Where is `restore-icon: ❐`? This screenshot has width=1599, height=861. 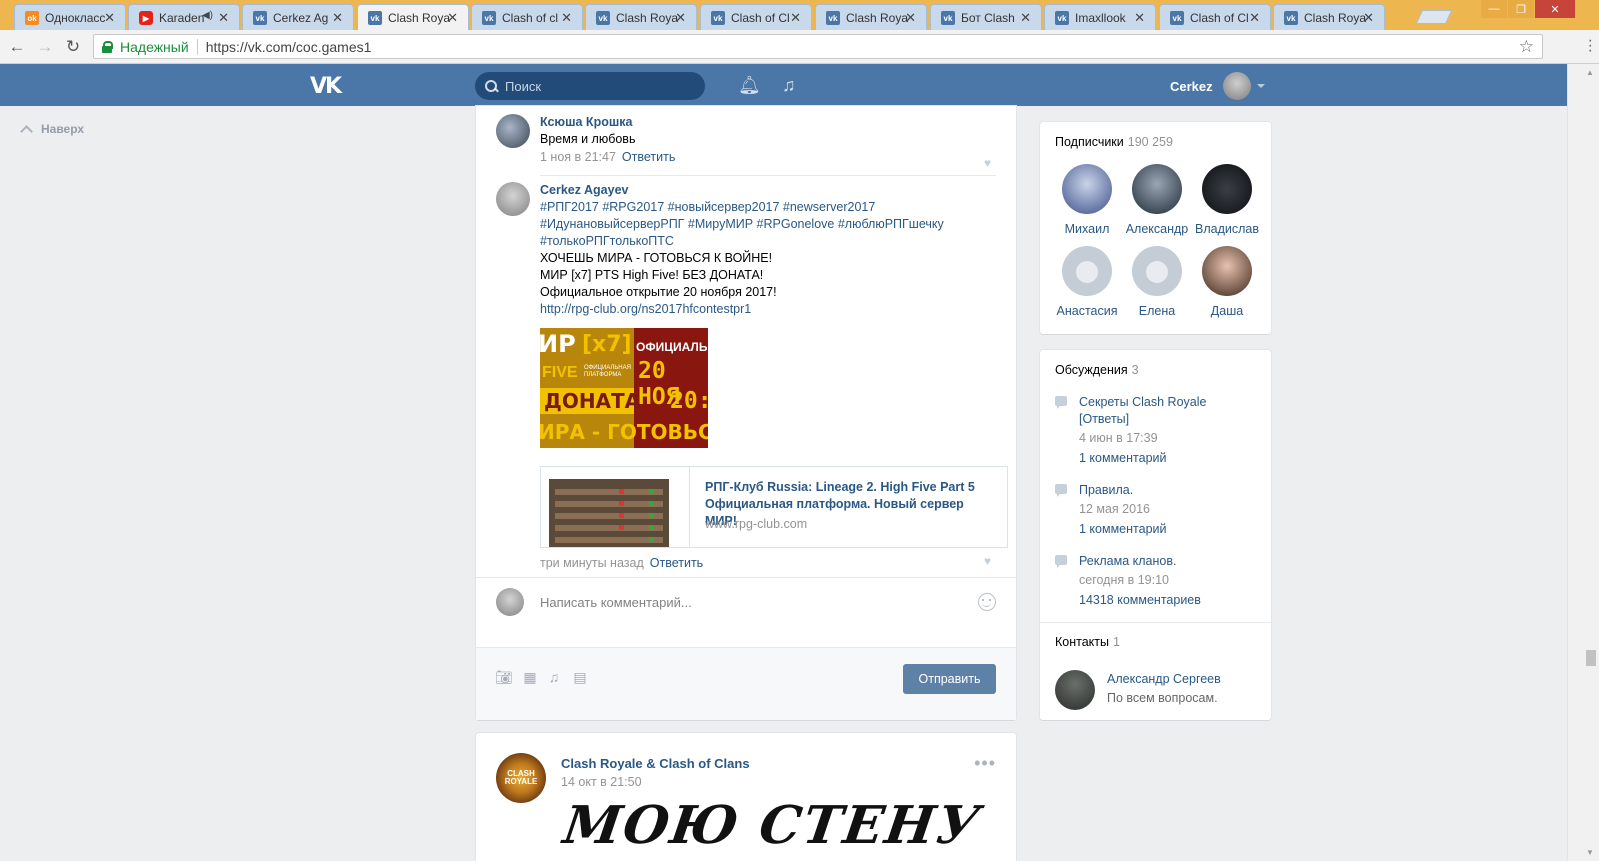 restore-icon: ❐ is located at coordinates (1521, 9).